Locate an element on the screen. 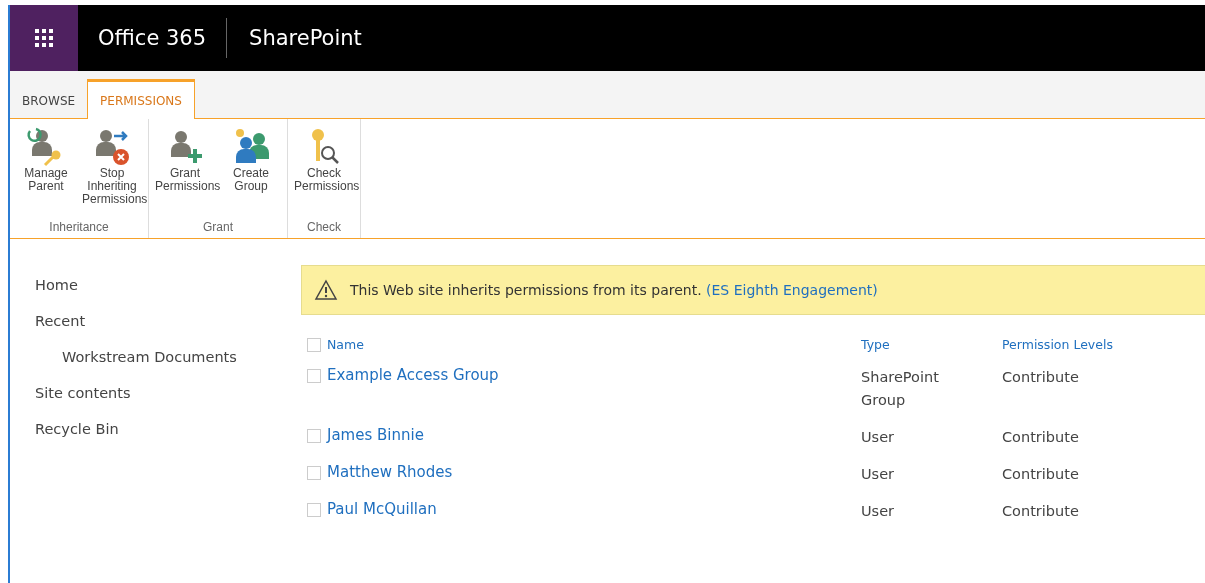 This screenshot has width=1205, height=583. brand-title: Office 365 is located at coordinates (153, 38).